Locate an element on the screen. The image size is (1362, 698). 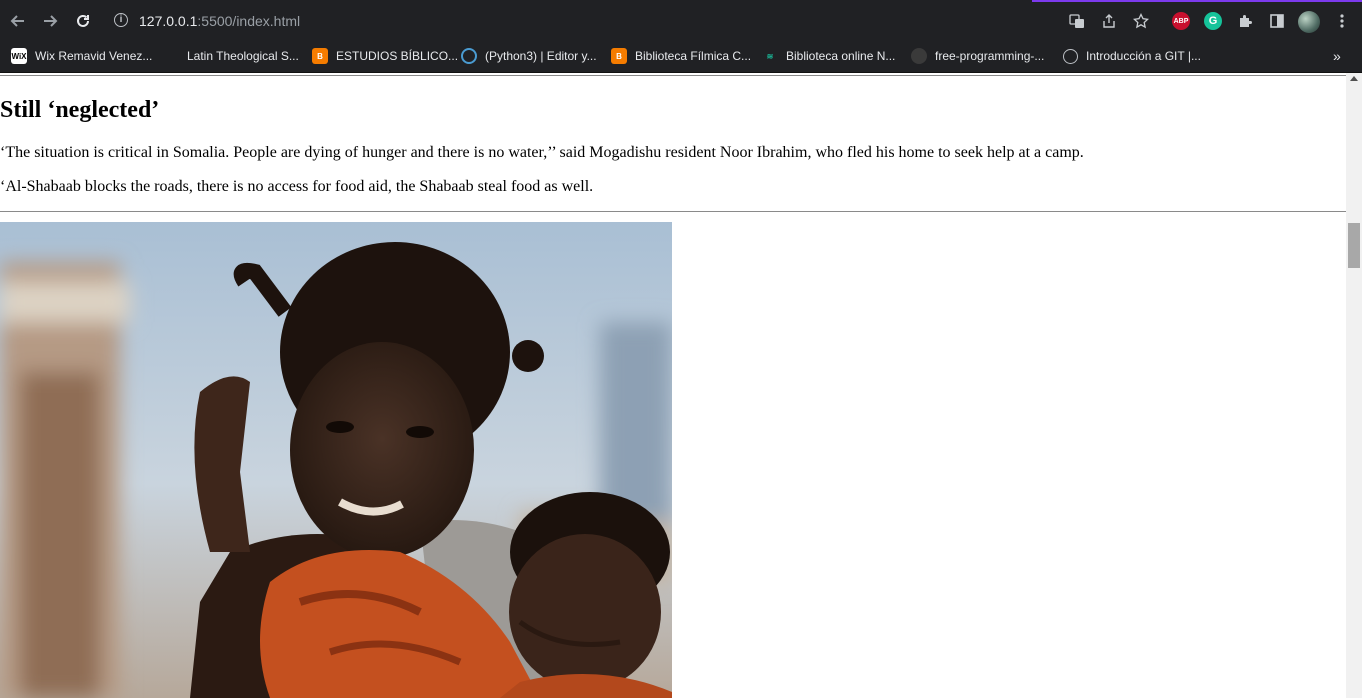
browser-toolbar: i 127.0.0.1:5500/index.html ABP G is located at coordinates (681, 21).